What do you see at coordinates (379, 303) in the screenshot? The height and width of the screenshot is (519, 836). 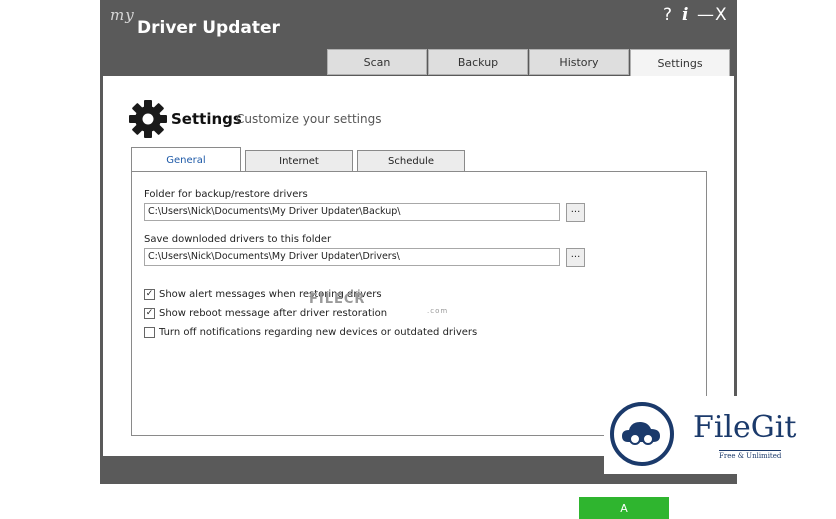 I see `filecr-watermark: FILECR .com` at bounding box center [379, 303].